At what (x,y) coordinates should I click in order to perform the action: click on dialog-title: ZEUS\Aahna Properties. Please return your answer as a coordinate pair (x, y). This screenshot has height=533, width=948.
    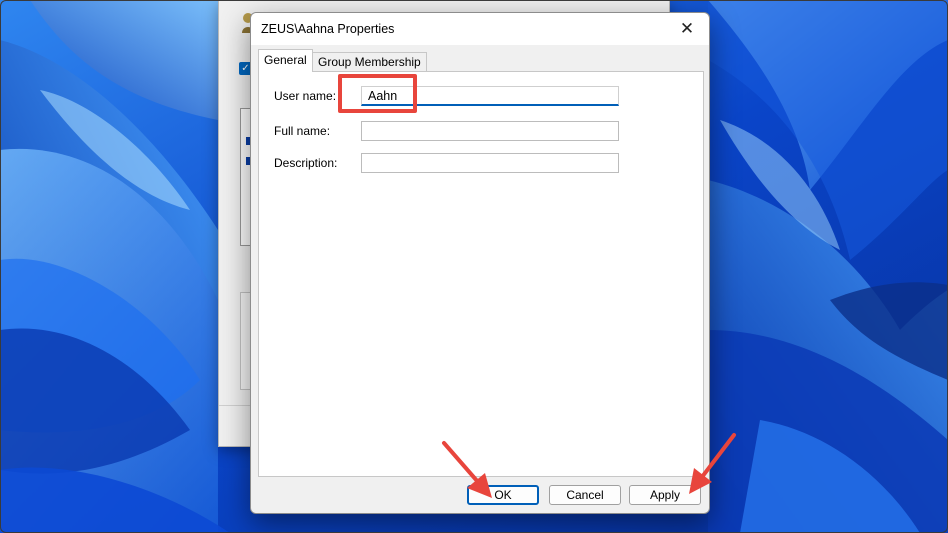
    Looking at the image, I should click on (328, 29).